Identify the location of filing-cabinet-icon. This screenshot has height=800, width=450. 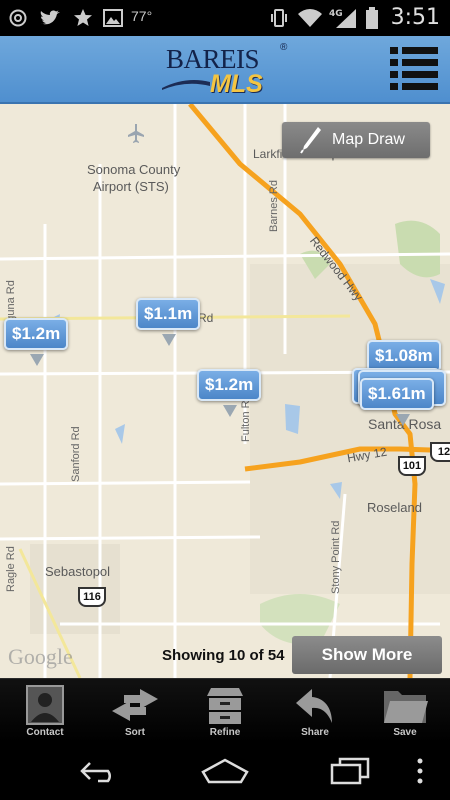
(225, 705).